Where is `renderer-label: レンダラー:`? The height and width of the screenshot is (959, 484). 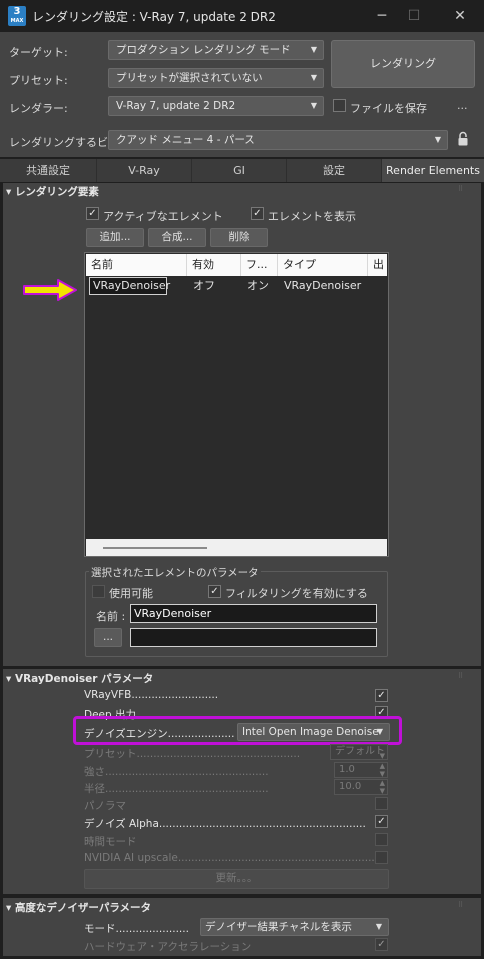 renderer-label: レンダラー: is located at coordinates (38, 108).